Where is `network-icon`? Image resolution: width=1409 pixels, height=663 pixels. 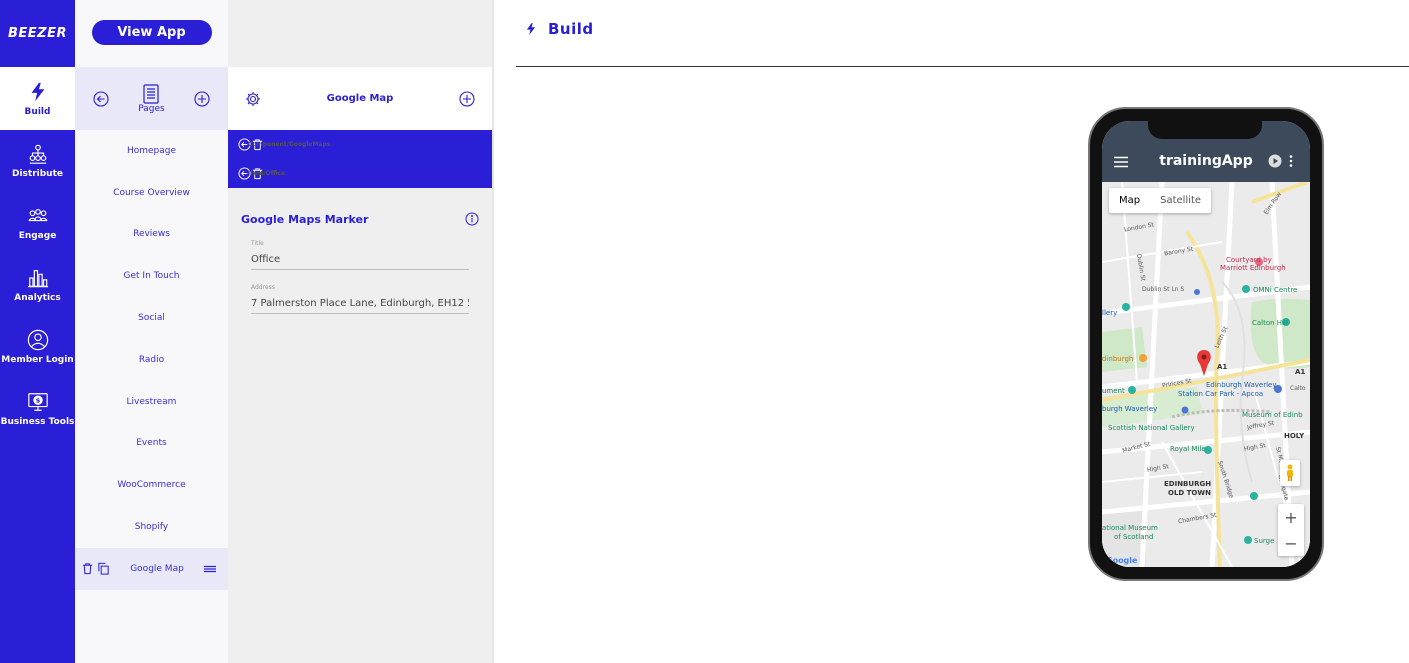 network-icon is located at coordinates (37, 154).